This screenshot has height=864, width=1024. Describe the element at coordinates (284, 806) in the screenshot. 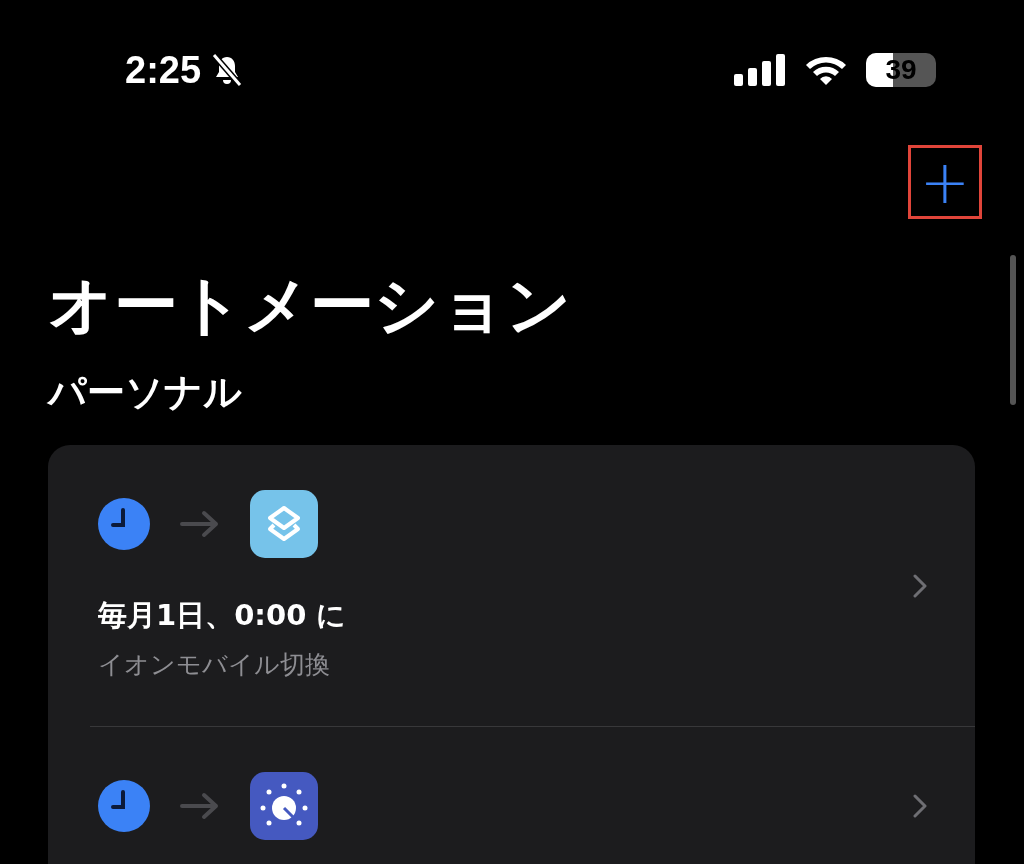

I see `dial-app-icon` at that location.